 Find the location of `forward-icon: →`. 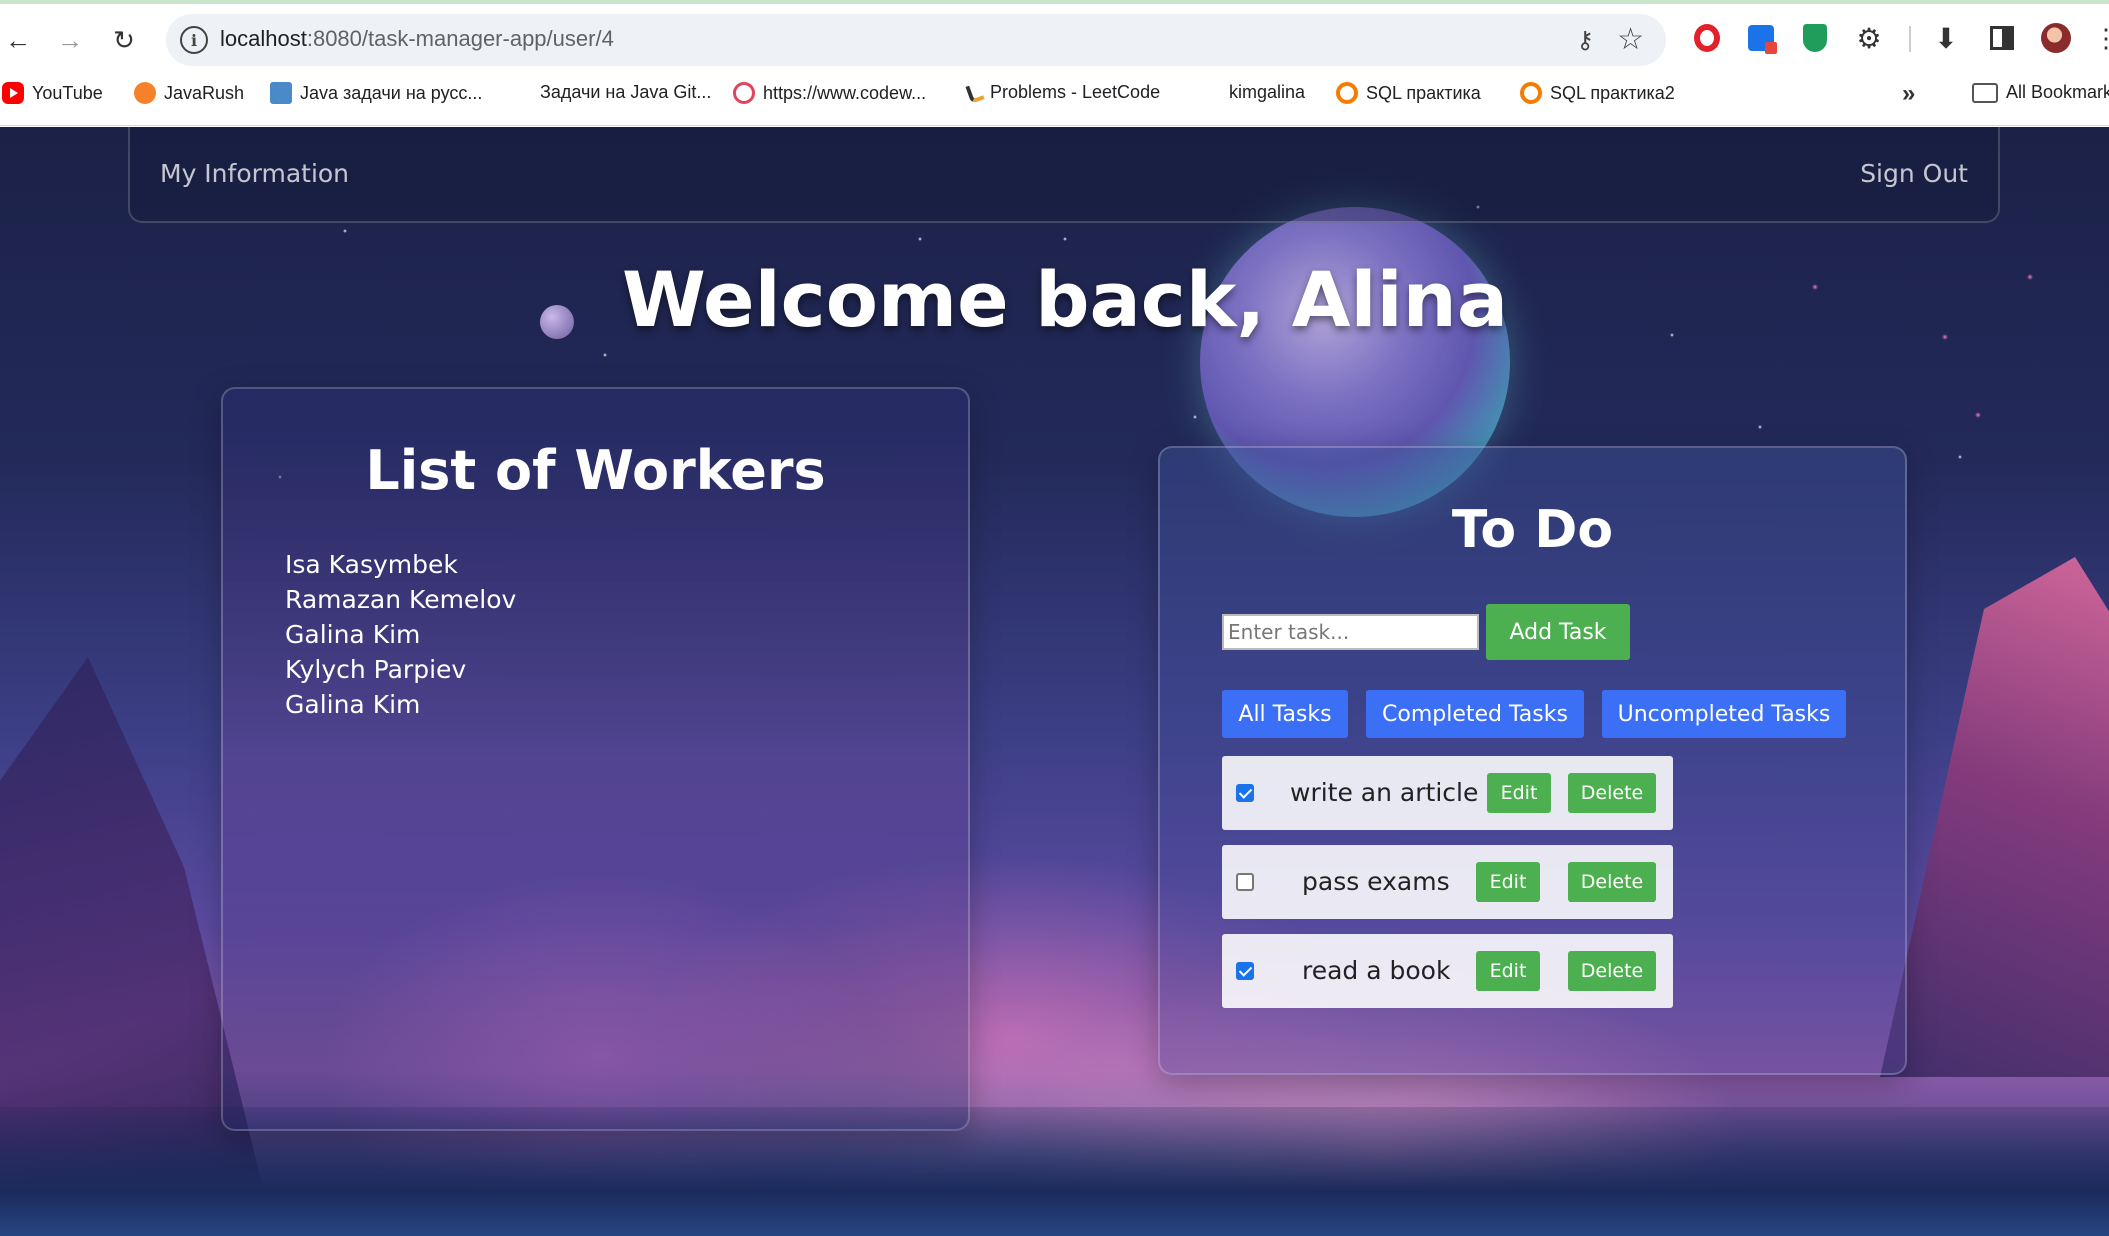

forward-icon: → is located at coordinates (70, 40).